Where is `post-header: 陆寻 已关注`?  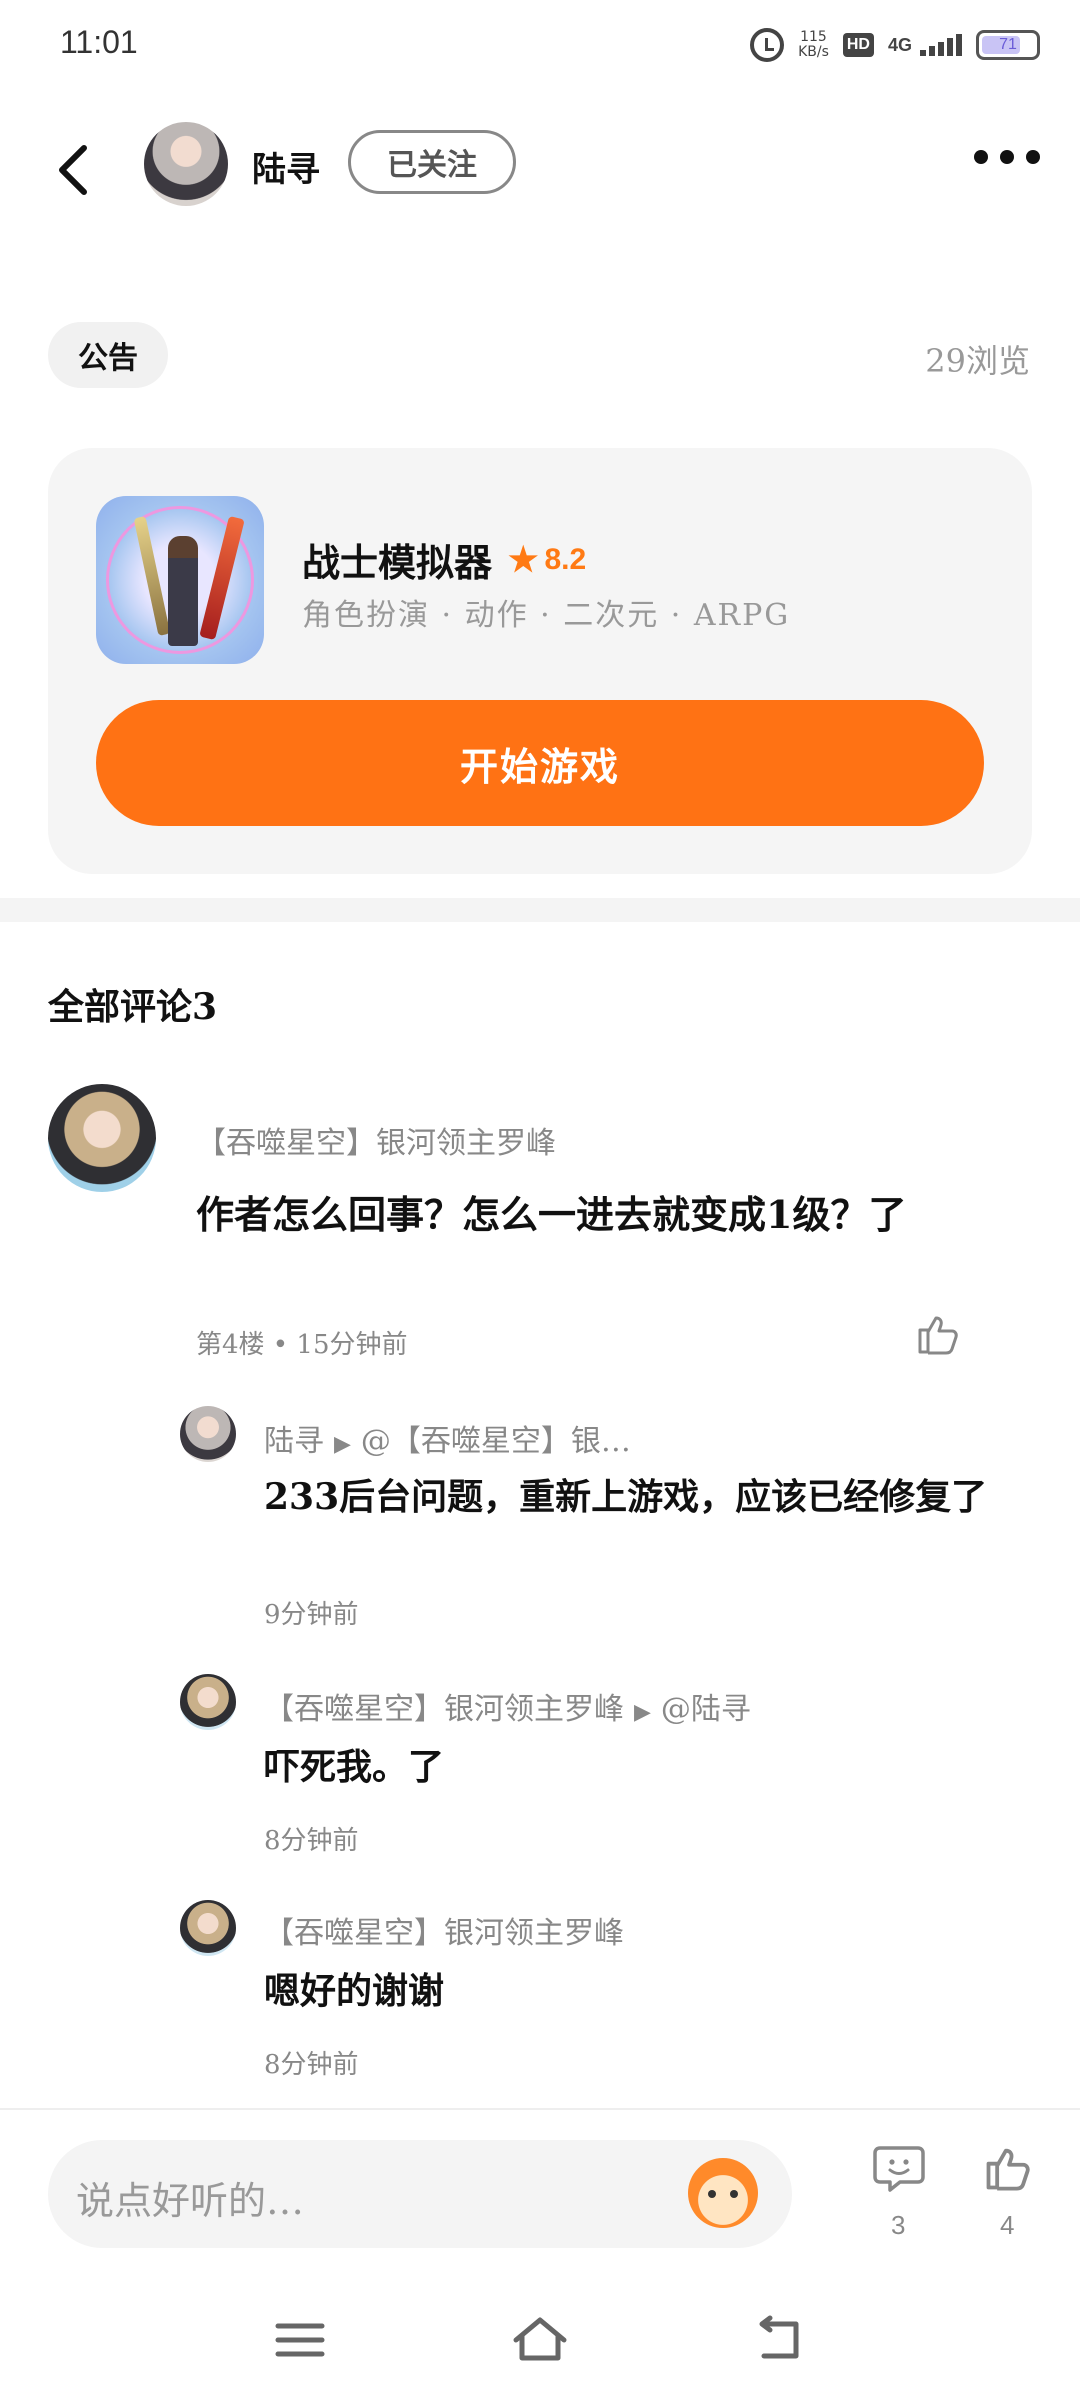
post-header: 陆寻 已关注 is located at coordinates (540, 170).